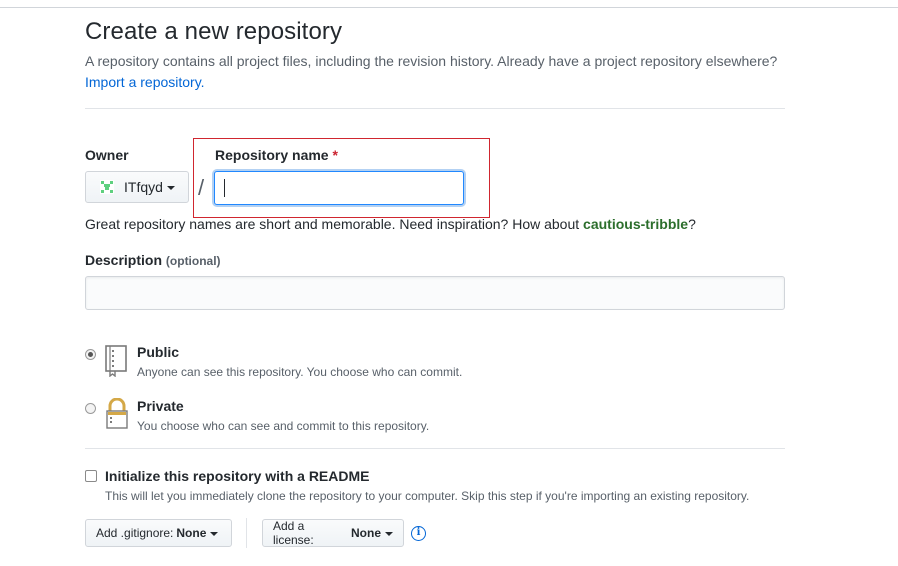  I want to click on owner-label: Owner, so click(107, 155).